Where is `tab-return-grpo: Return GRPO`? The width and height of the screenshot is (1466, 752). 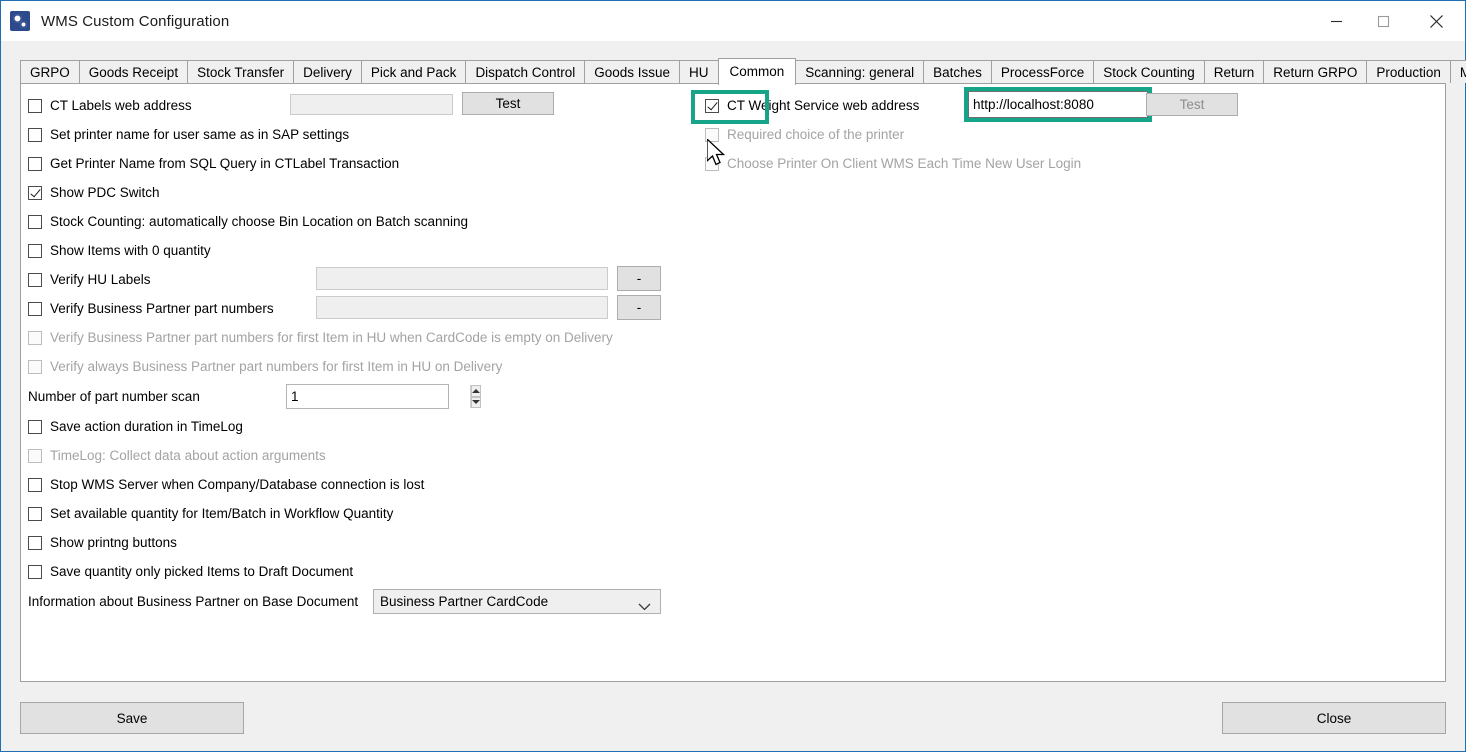
tab-return-grpo: Return GRPO is located at coordinates (1315, 71).